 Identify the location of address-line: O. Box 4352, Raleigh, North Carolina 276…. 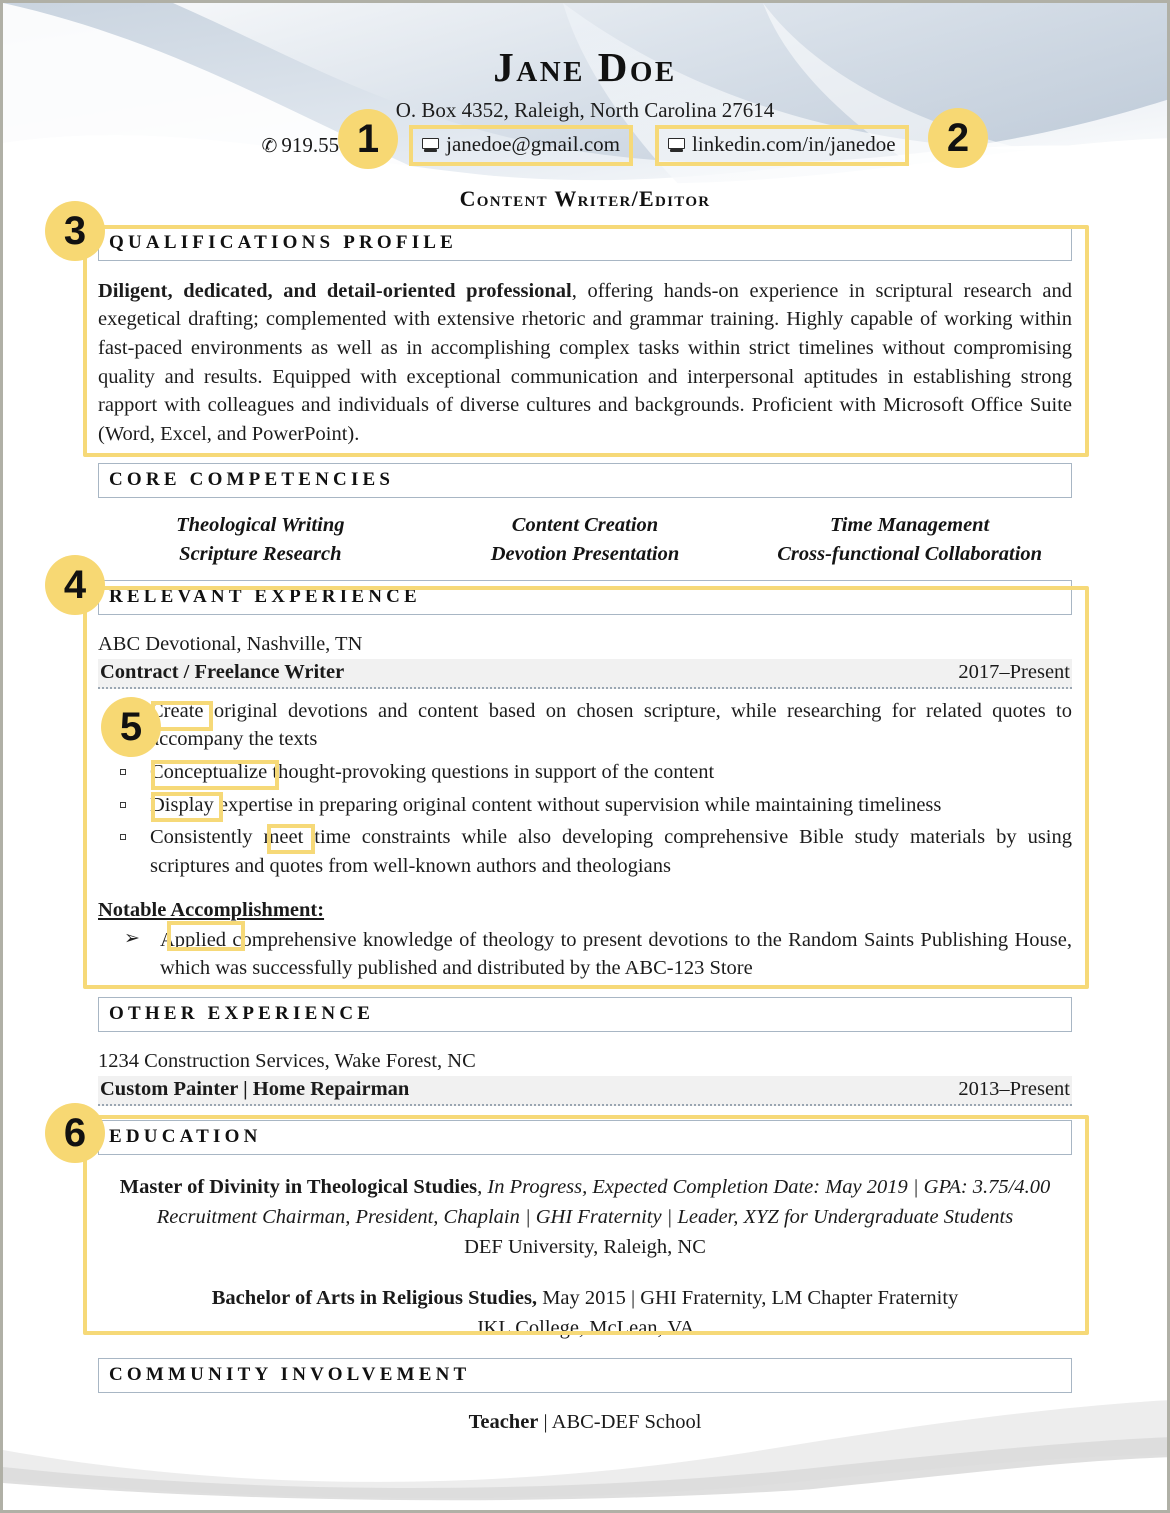
(585, 110).